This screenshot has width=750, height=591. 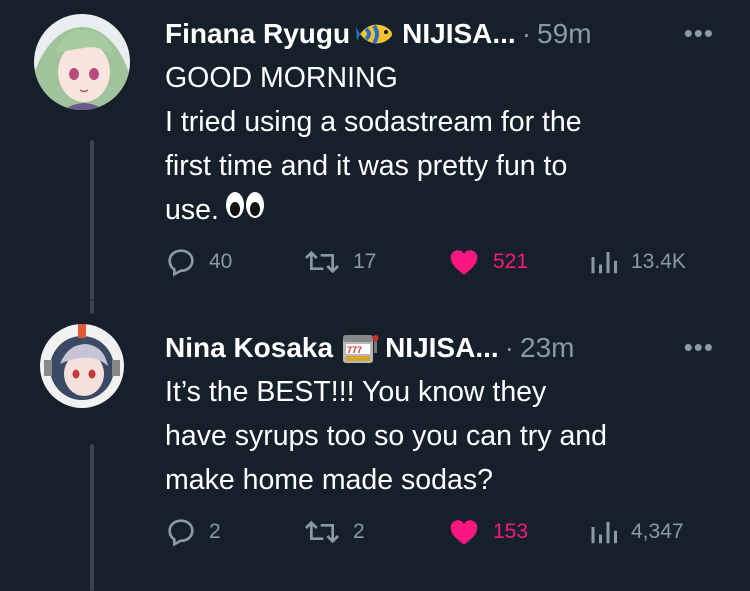 I want to click on retweet-count: 17, so click(x=365, y=261).